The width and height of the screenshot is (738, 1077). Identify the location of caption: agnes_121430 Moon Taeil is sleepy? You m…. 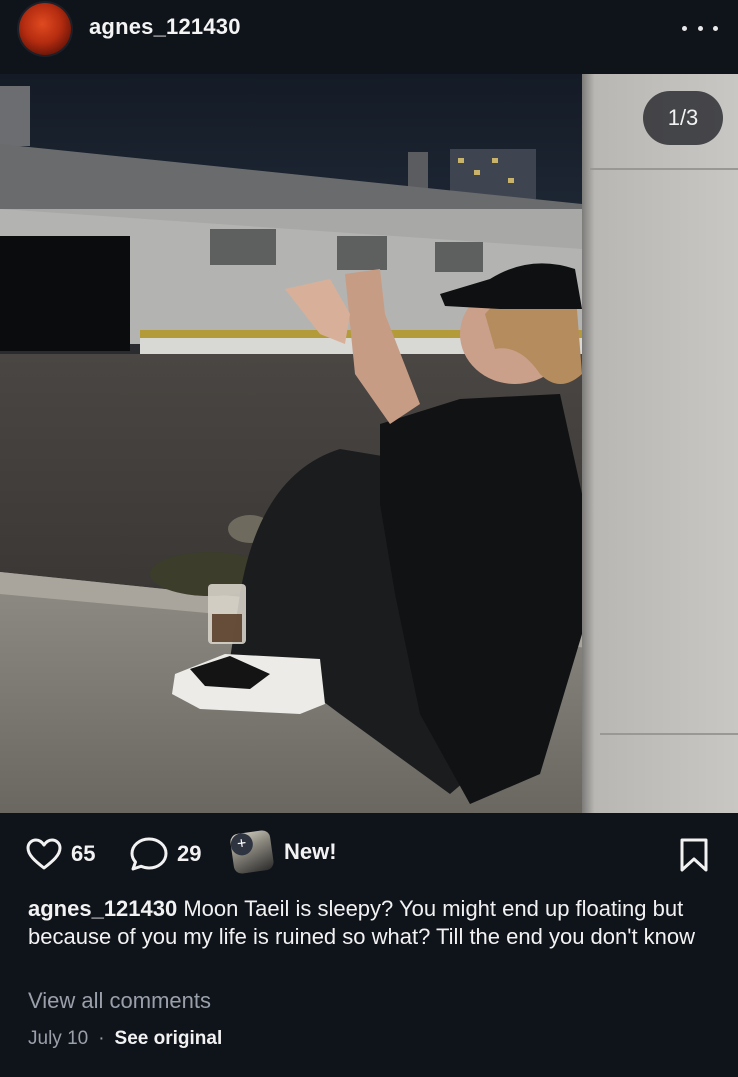
(373, 923).